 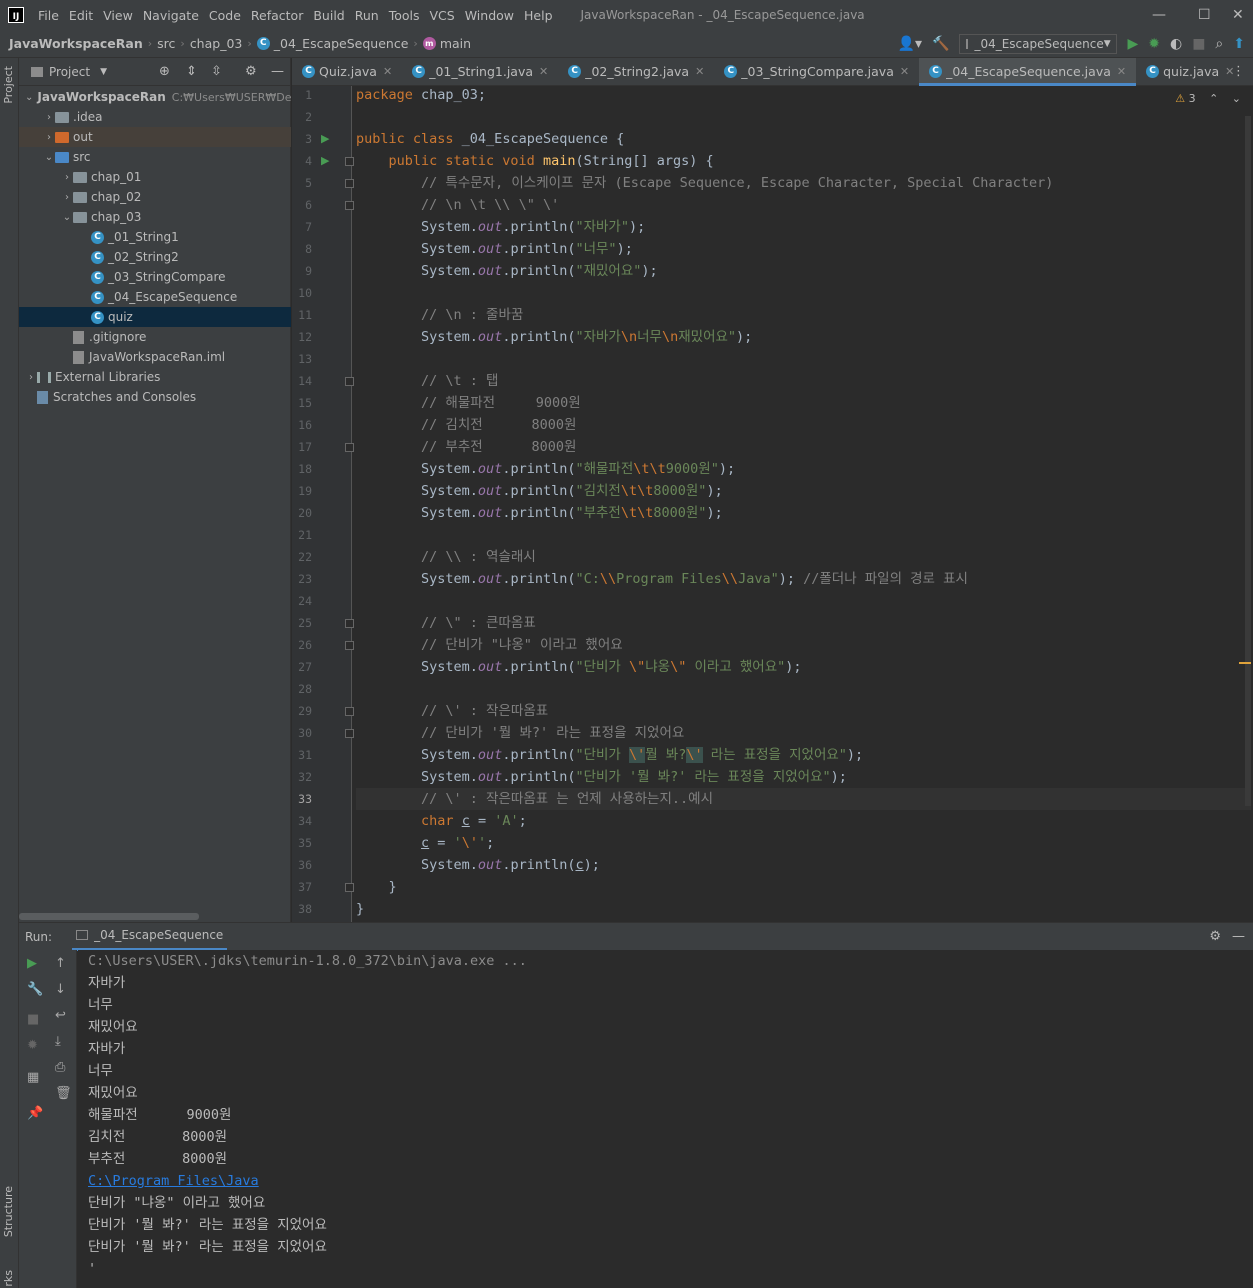 I want to click on menu-help: Help, so click(x=538, y=15).